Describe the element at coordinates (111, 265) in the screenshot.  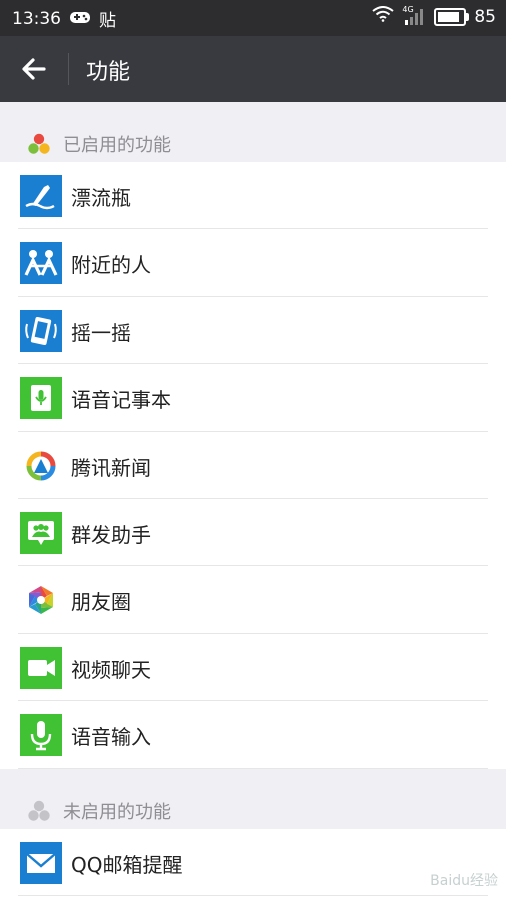
I see `feature-label: 附近的人` at that location.